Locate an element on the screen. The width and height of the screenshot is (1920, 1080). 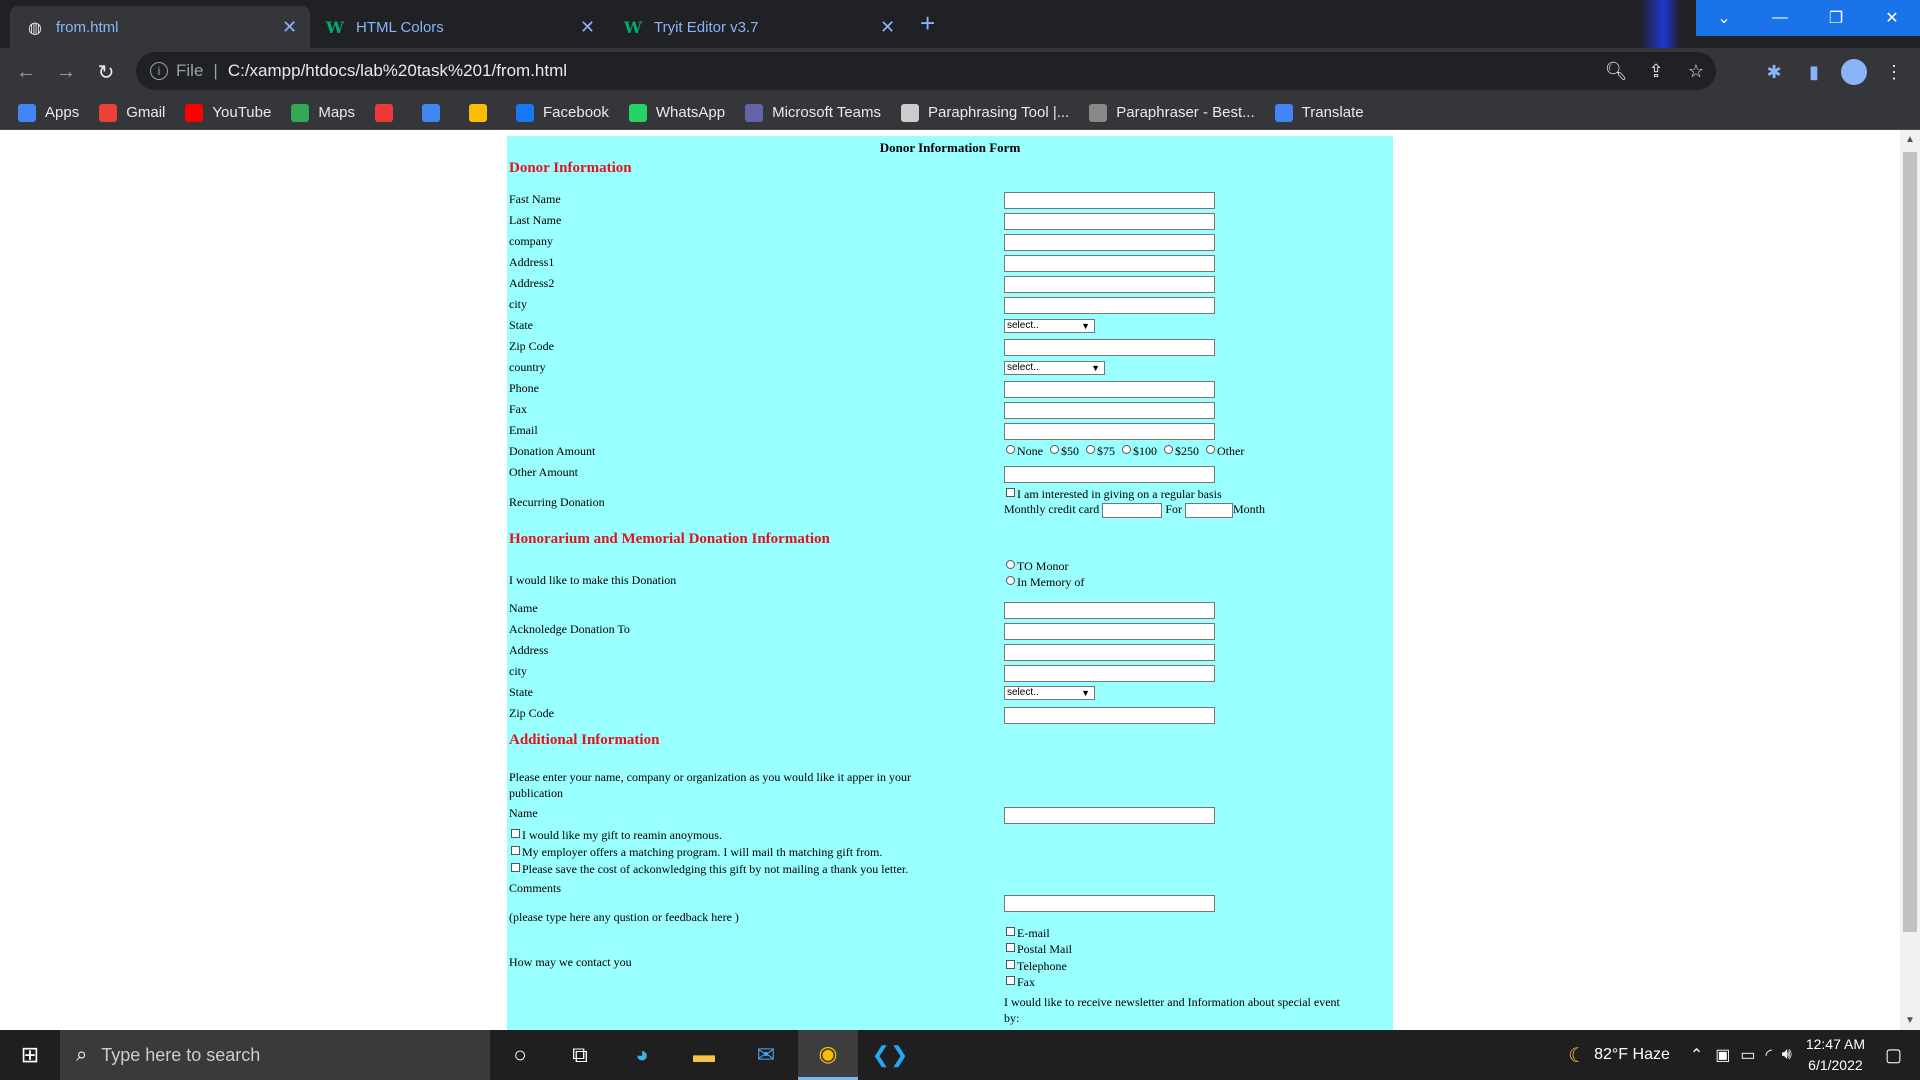
other-amount-input is located at coordinates (1109, 474).